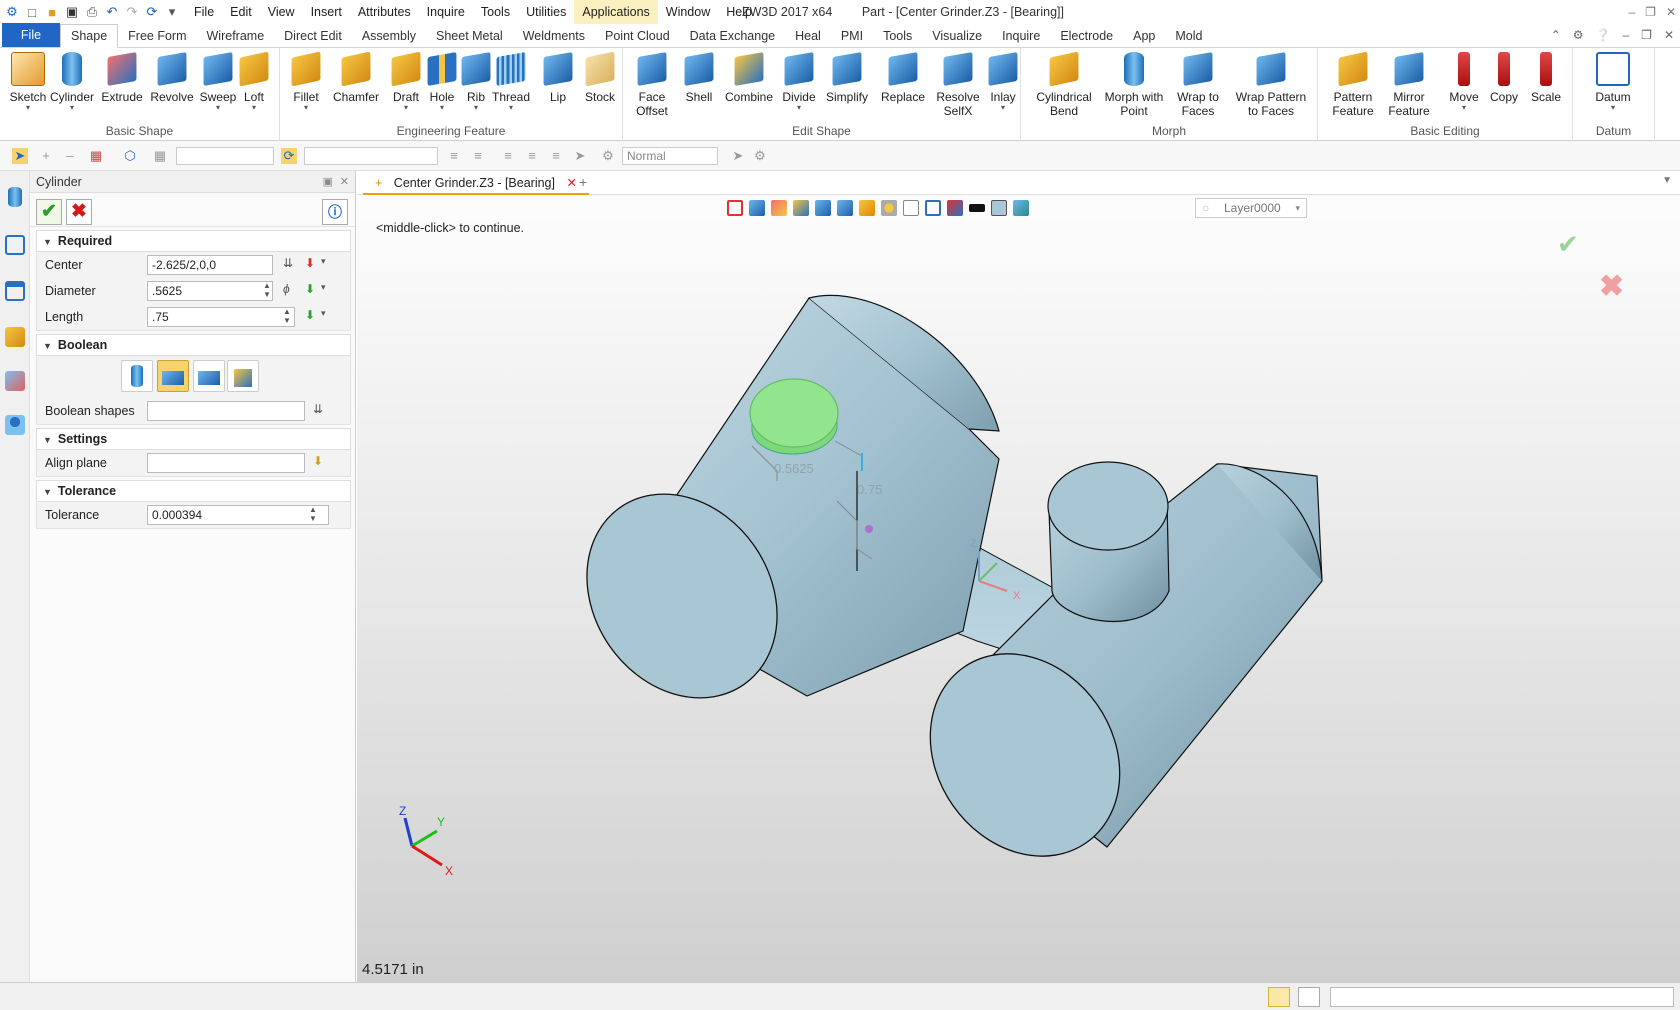  I want to click on mirror-feature-button: Mirror Feature, so click(1409, 85).